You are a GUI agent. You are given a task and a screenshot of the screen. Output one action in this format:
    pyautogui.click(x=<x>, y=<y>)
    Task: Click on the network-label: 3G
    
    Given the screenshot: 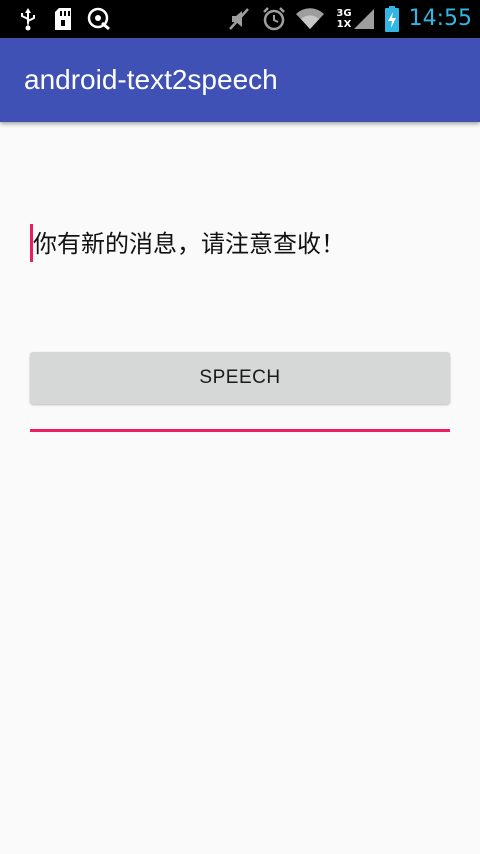 What is the action you would take?
    pyautogui.click(x=344, y=13)
    